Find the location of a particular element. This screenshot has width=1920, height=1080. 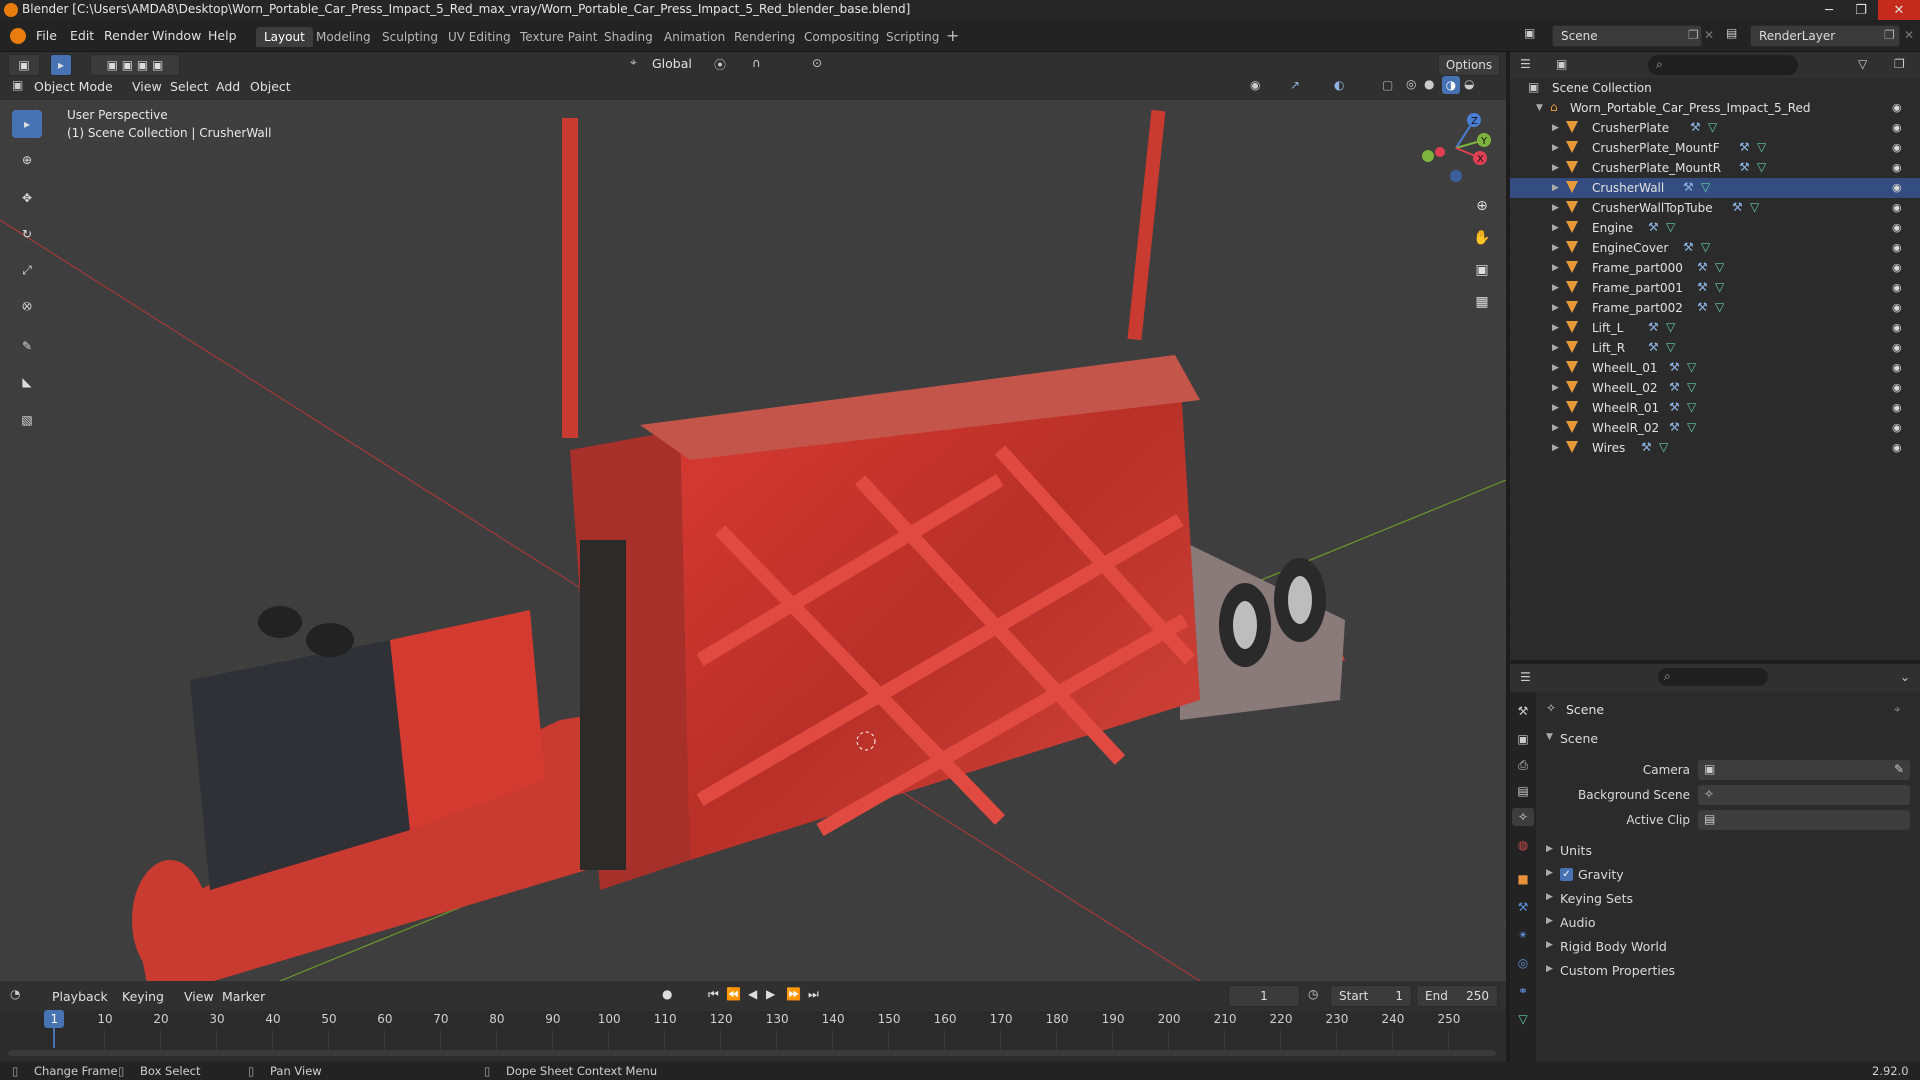

shading-rendered-icon: ◒ is located at coordinates (1469, 84).